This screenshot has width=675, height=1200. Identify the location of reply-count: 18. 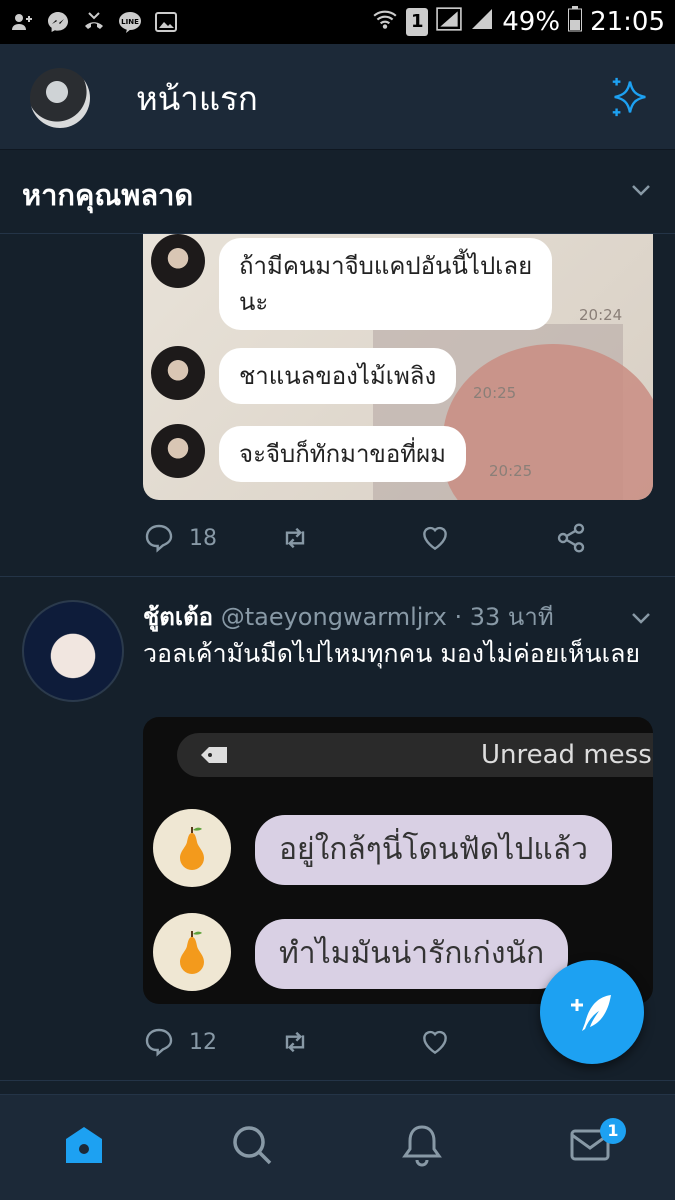
(203, 538).